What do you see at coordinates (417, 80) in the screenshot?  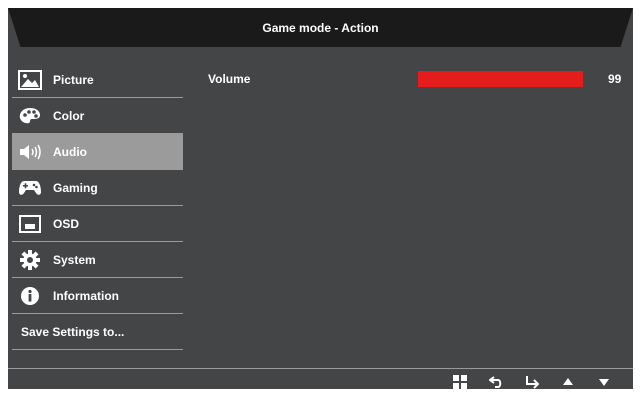 I see `audio-panel: Volume 99` at bounding box center [417, 80].